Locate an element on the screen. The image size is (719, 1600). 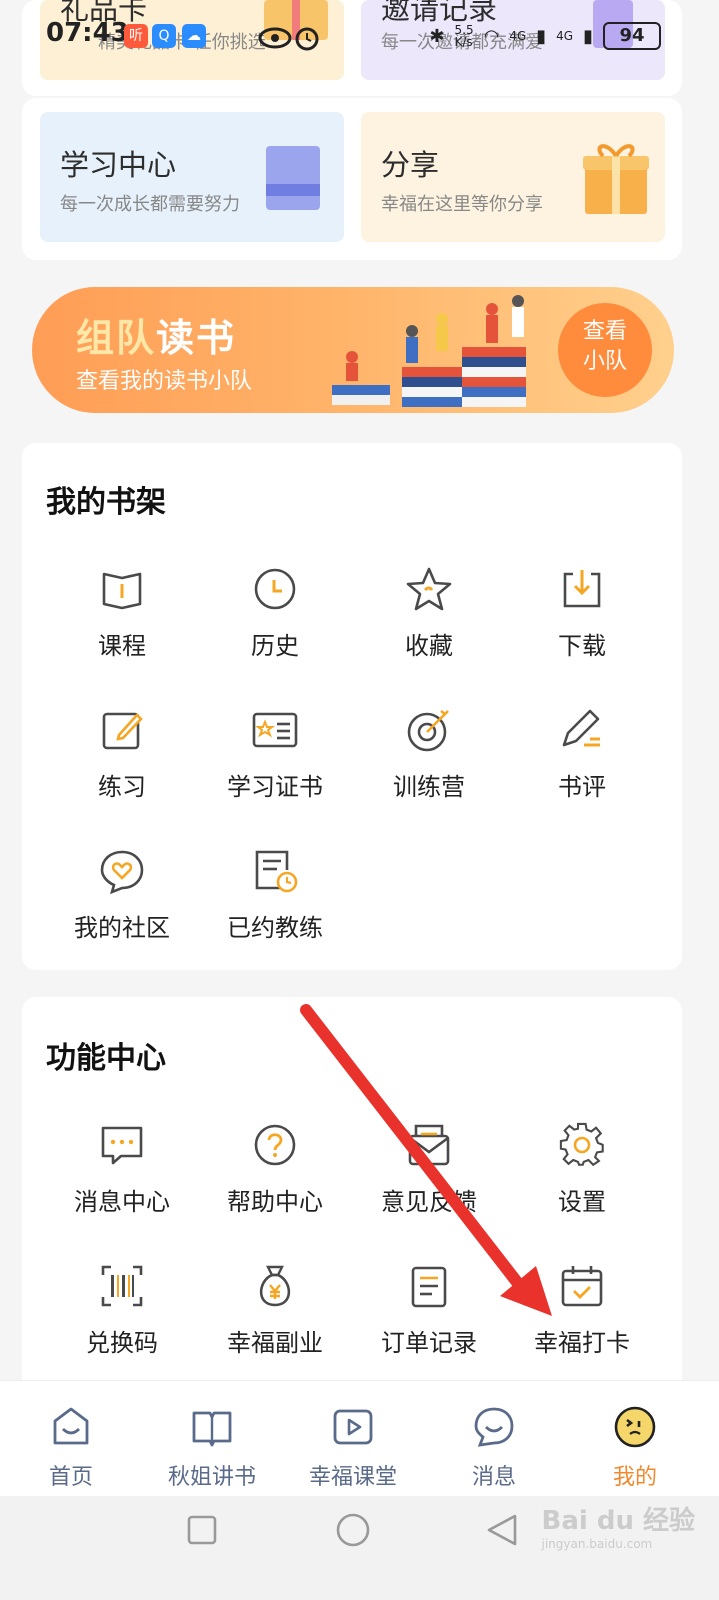
gear-icon is located at coordinates (581, 1144).